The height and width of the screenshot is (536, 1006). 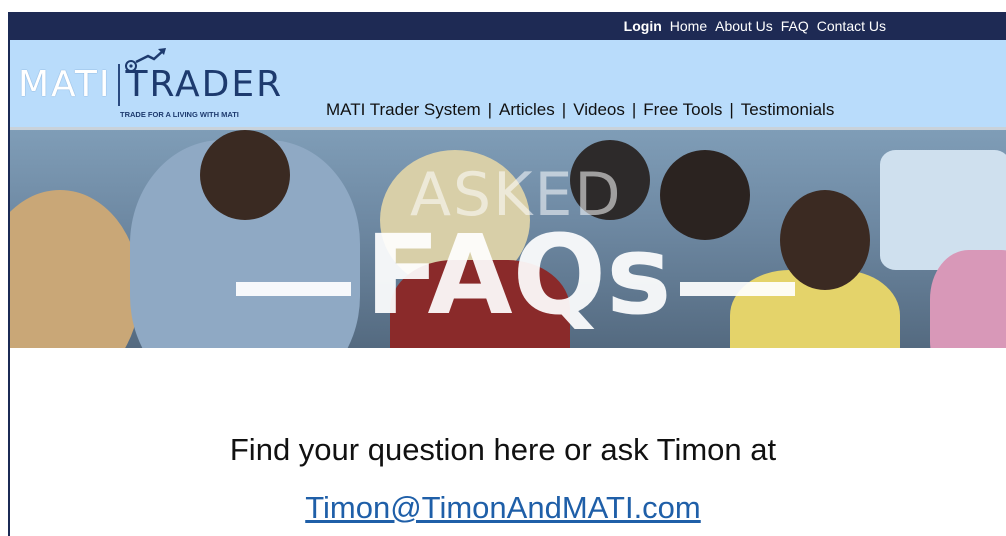 I want to click on logo-brand-right: TRADER, so click(x=204, y=84).